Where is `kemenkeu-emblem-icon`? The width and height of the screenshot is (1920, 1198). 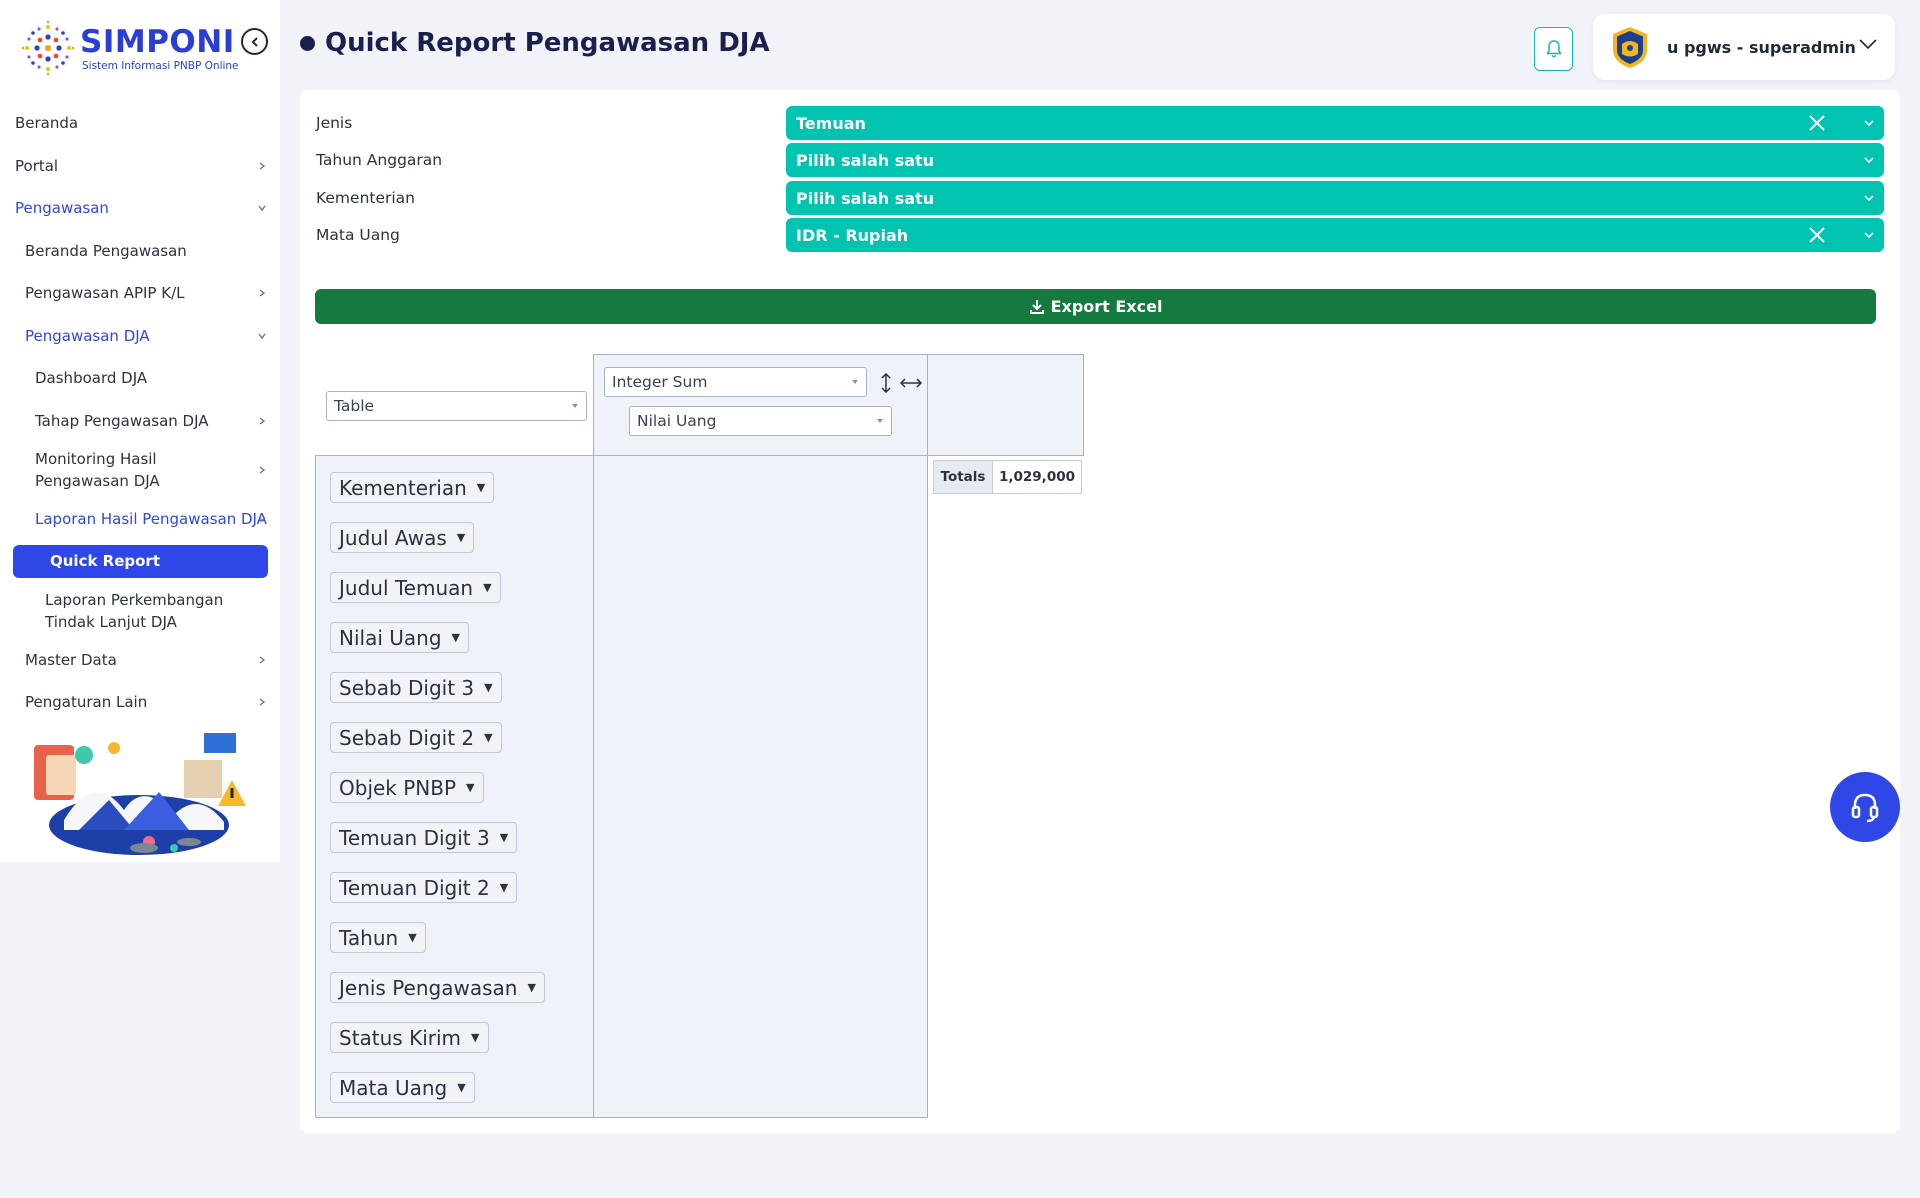
kemenkeu-emblem-icon is located at coordinates (1630, 47).